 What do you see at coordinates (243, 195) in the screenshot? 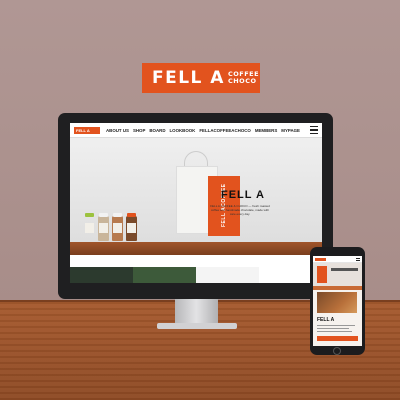
I see `hero-title: FELL A` at bounding box center [243, 195].